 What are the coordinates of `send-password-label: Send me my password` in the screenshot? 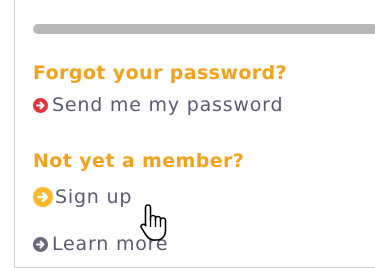 It's located at (168, 105).